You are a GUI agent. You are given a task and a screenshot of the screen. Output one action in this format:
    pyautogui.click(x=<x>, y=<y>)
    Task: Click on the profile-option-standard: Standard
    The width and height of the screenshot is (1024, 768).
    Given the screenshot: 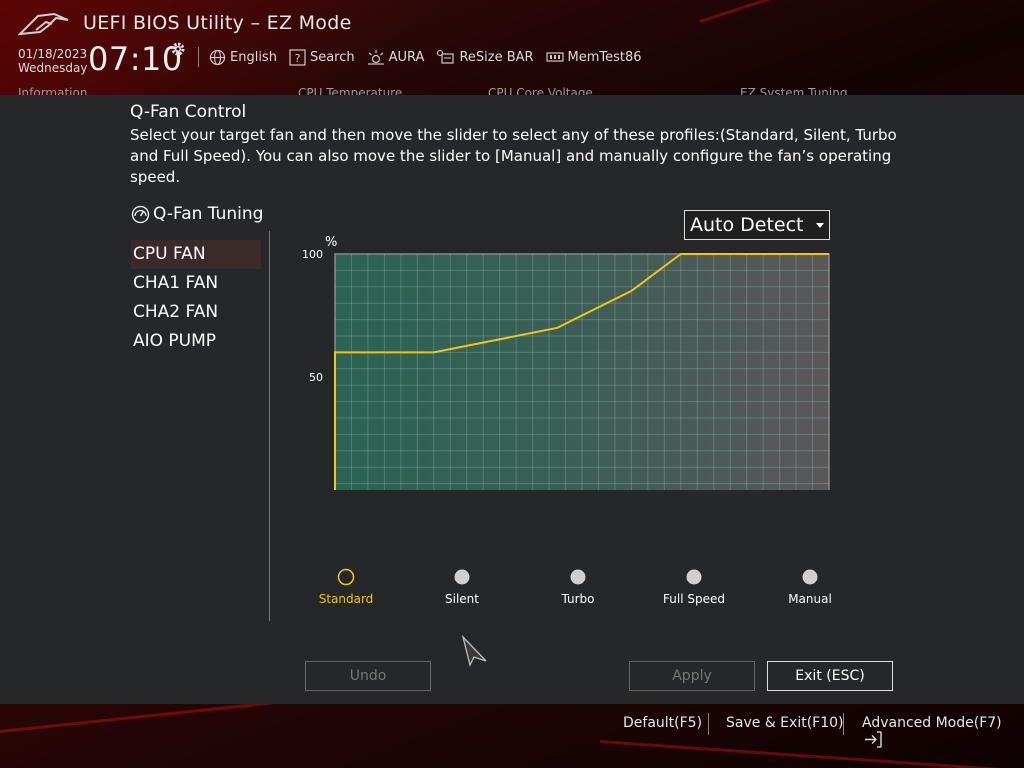 What is the action you would take?
    pyautogui.click(x=346, y=587)
    